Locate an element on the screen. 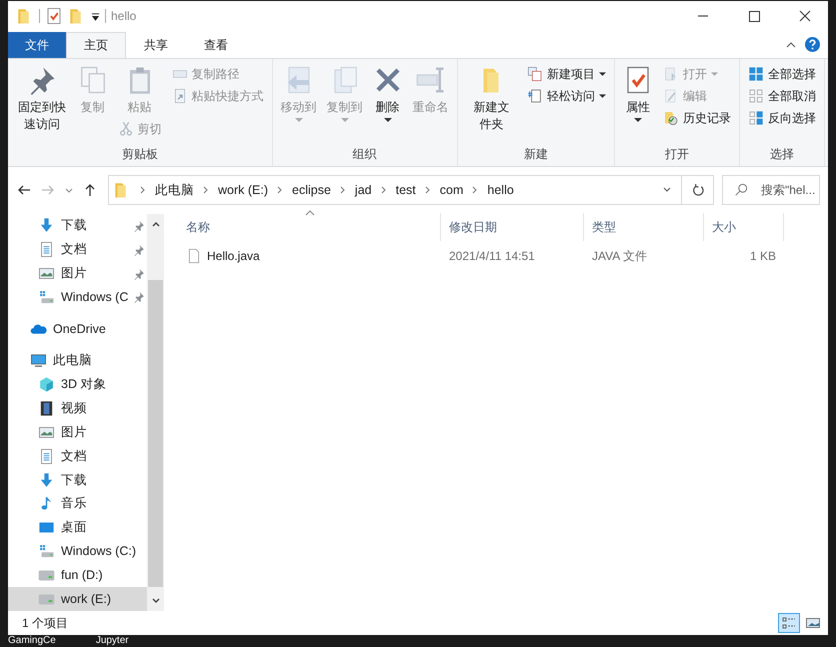 Image resolution: width=836 pixels, height=647 pixels. nav-item: fun (D:) is located at coordinates (77, 575).